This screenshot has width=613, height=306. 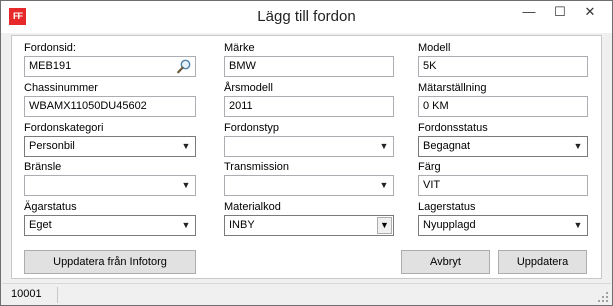 I want to click on matarstallning-label: Mätarställning, so click(x=452, y=88).